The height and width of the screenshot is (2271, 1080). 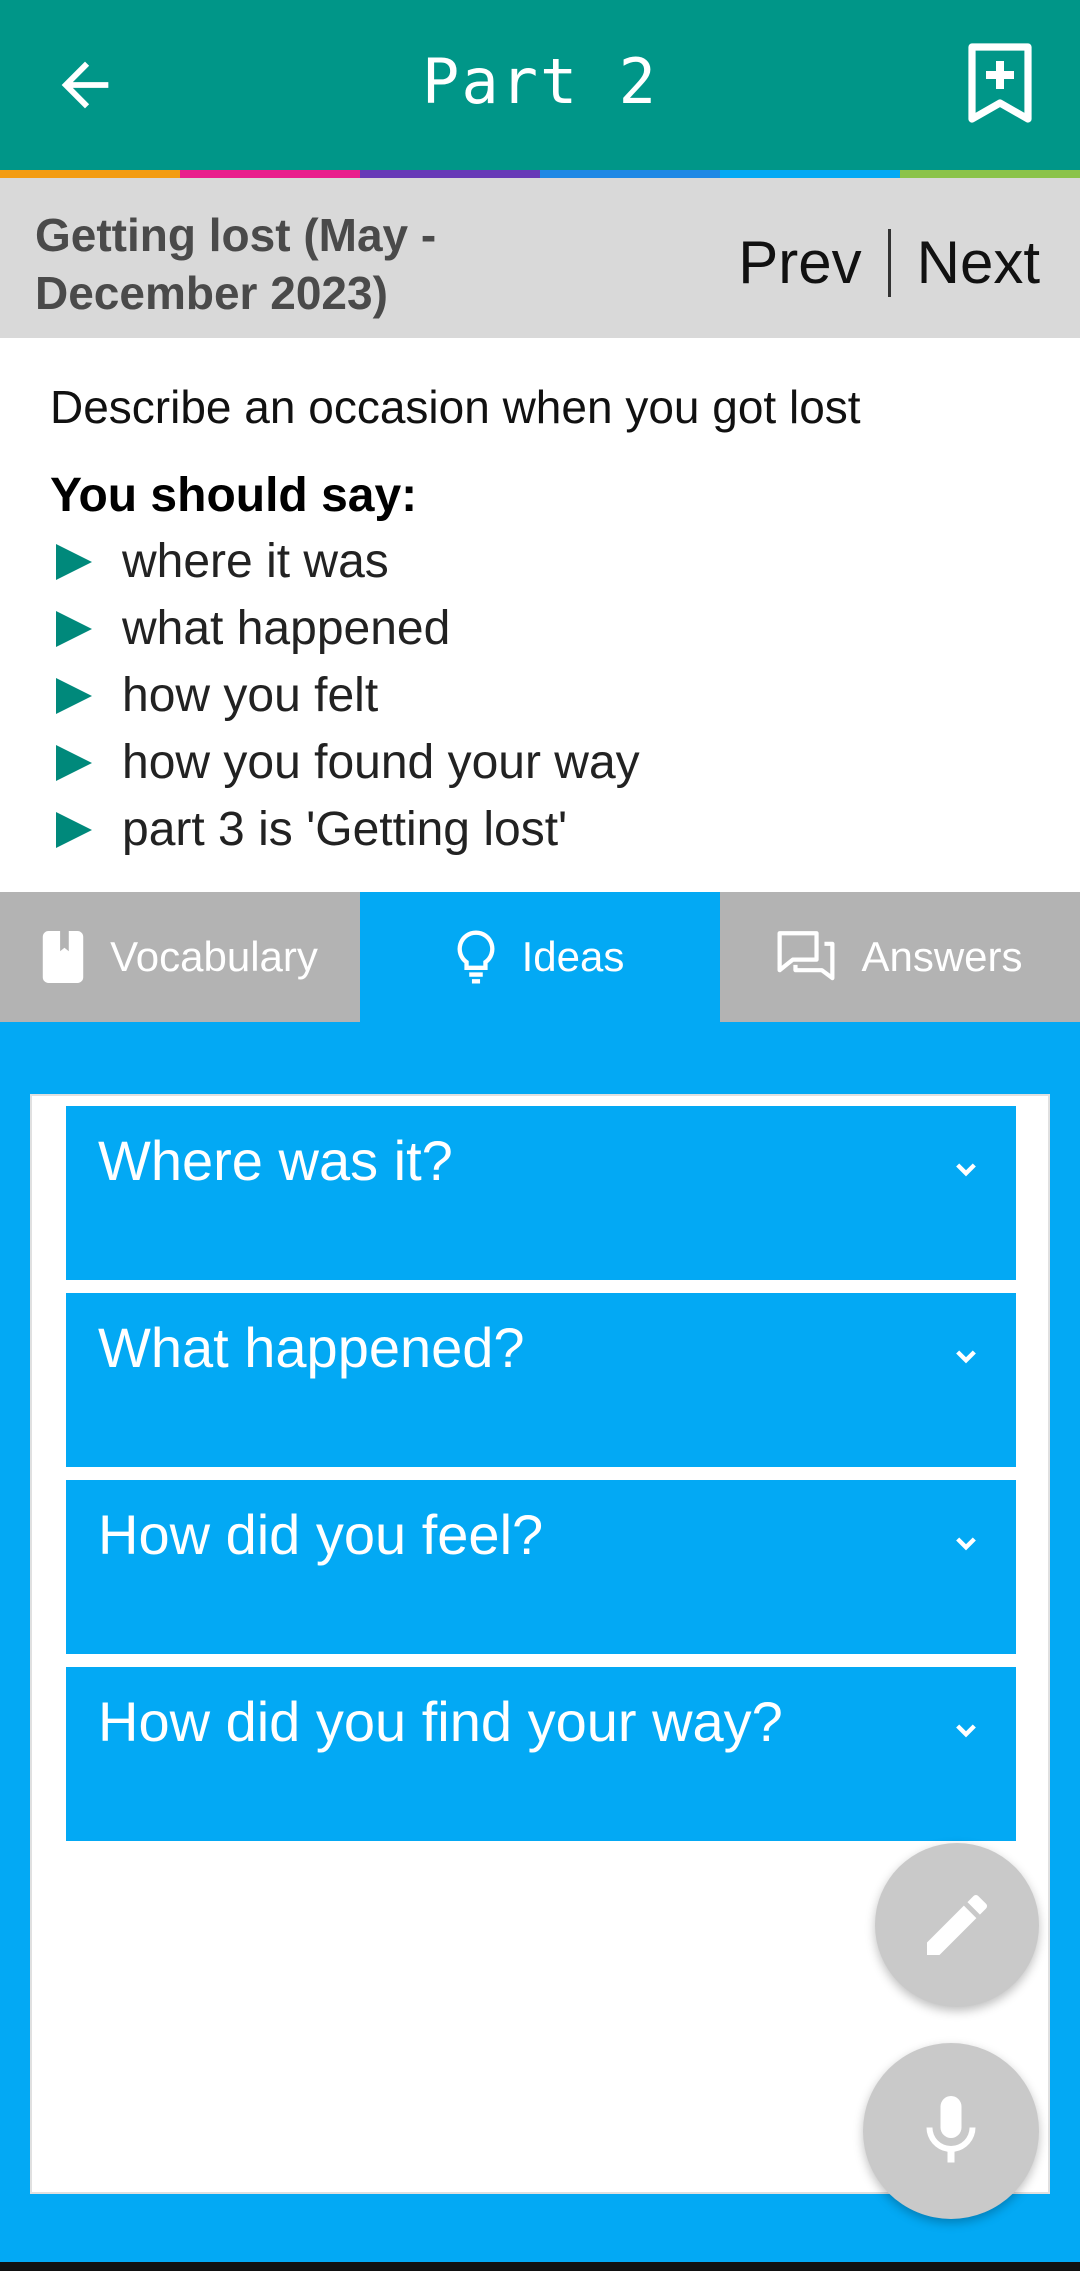 I want to click on edit-button, so click(x=957, y=1925).